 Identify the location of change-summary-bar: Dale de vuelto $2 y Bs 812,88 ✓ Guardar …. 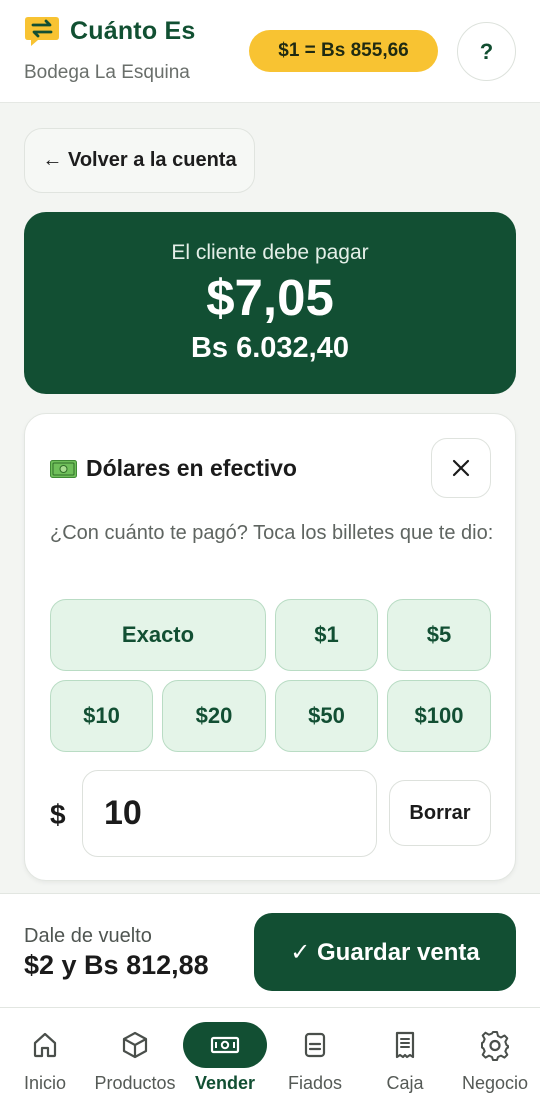
(270, 950).